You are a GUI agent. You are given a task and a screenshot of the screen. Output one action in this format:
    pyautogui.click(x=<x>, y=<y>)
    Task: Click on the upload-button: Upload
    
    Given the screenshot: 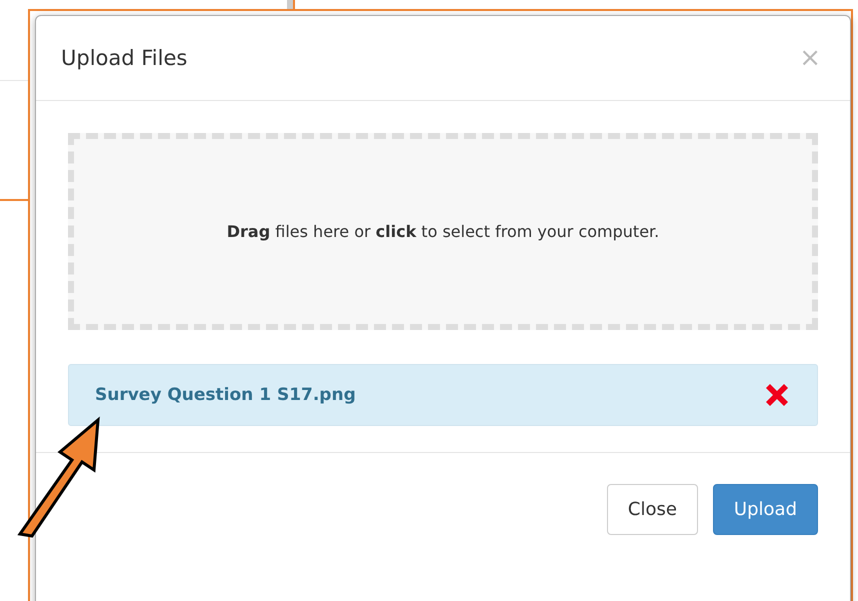 What is the action you would take?
    pyautogui.click(x=765, y=509)
    